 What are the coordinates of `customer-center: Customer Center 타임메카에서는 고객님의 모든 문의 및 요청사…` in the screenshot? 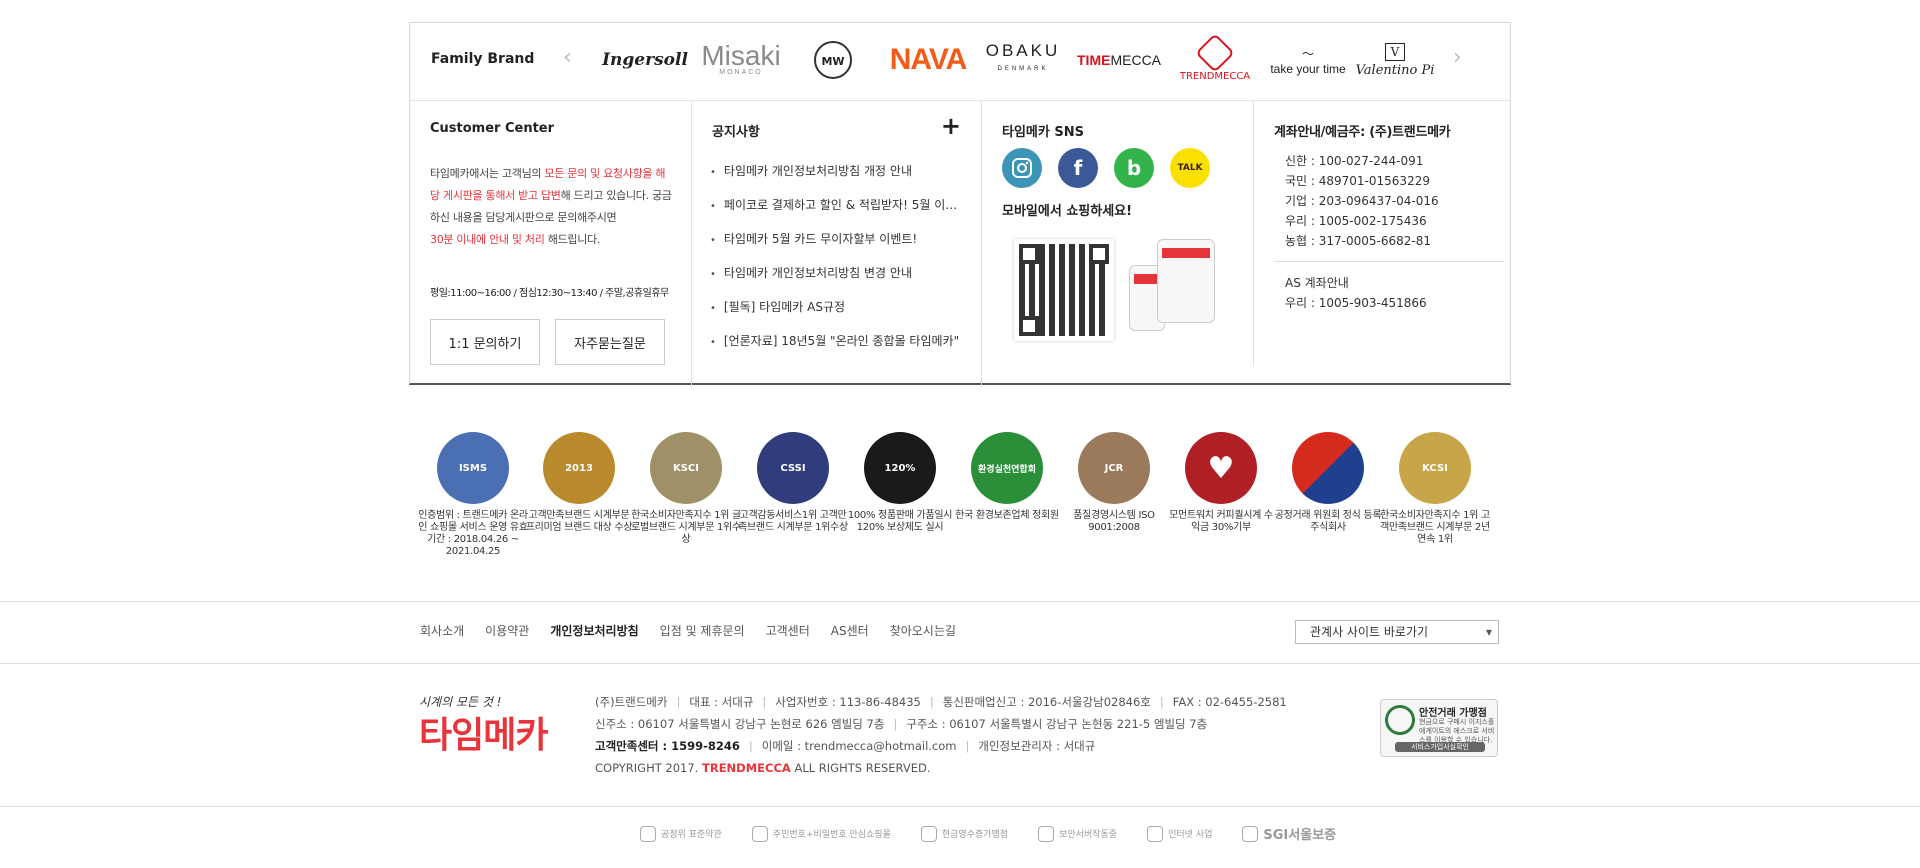 It's located at (551, 243).